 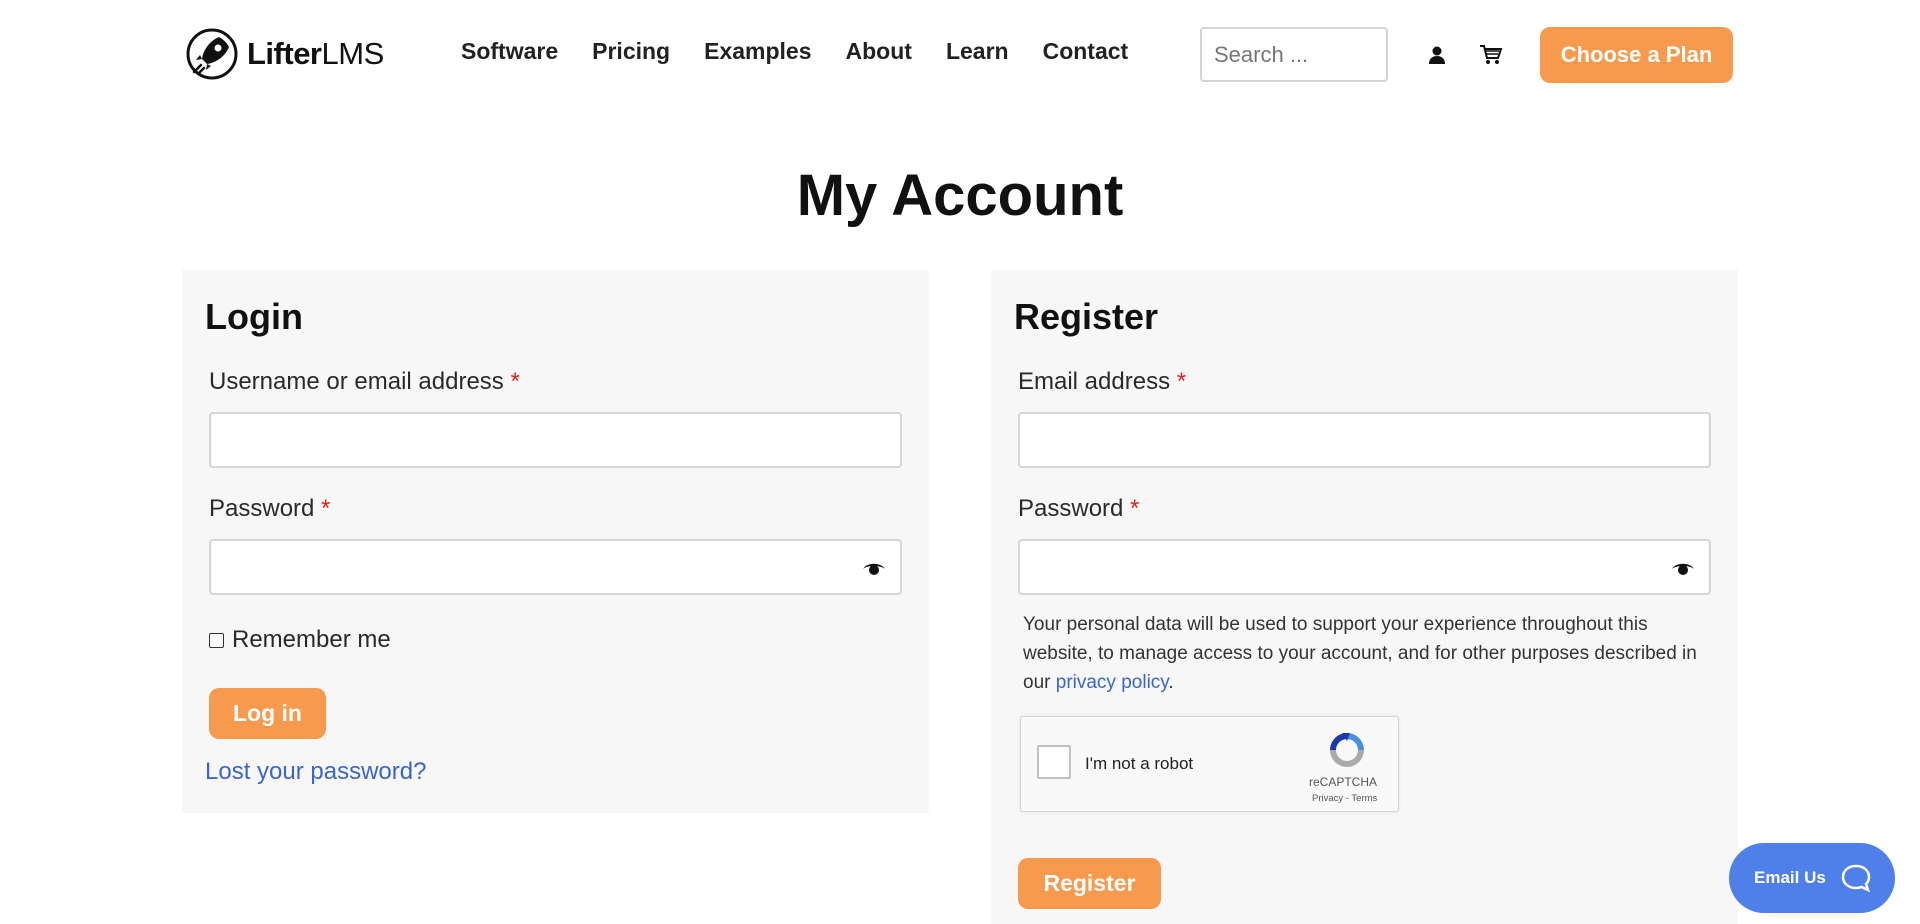 I want to click on remember-me-label: Remember me, so click(x=311, y=639).